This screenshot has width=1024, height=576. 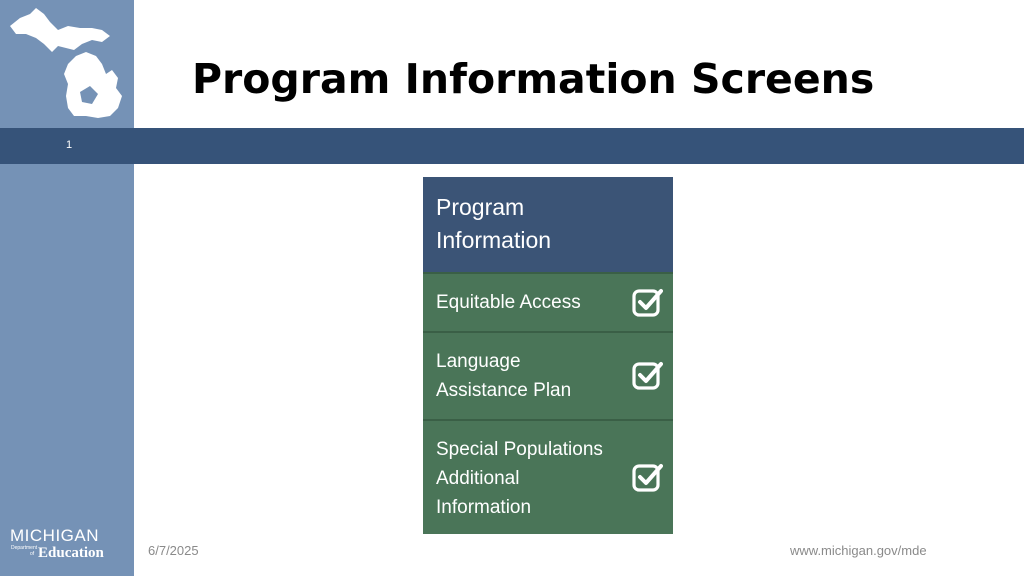 What do you see at coordinates (173, 550) in the screenshot?
I see `slide-date: 6/7/2025` at bounding box center [173, 550].